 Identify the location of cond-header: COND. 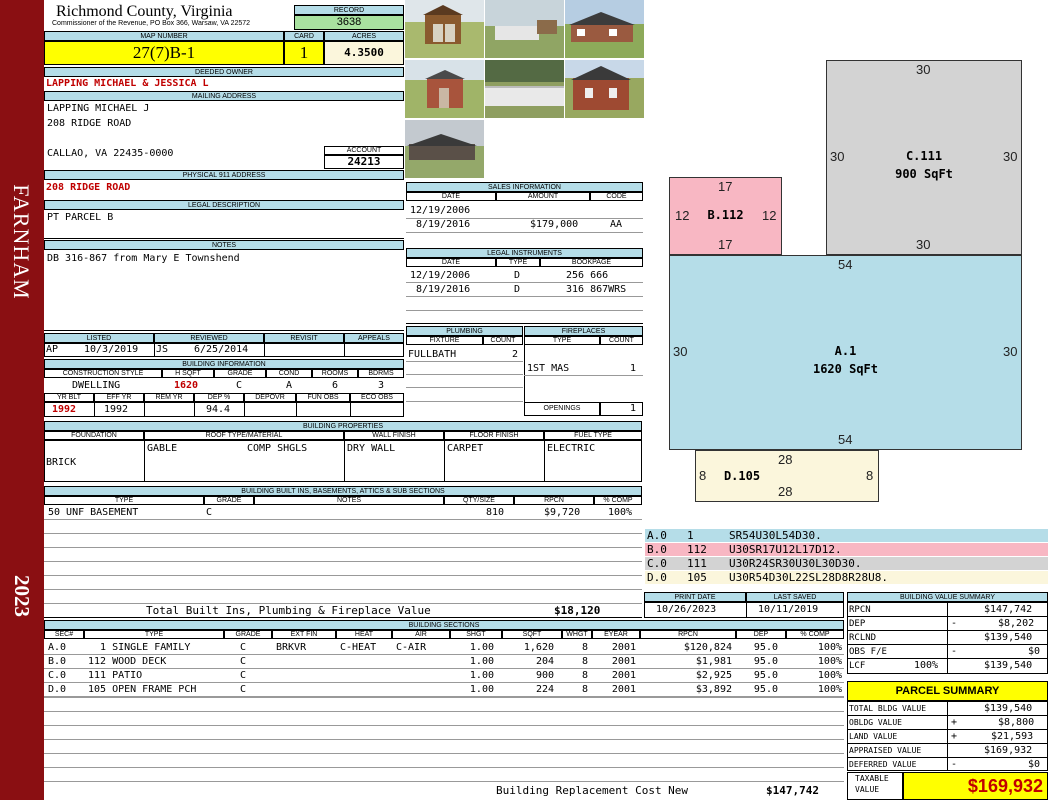
(289, 373).